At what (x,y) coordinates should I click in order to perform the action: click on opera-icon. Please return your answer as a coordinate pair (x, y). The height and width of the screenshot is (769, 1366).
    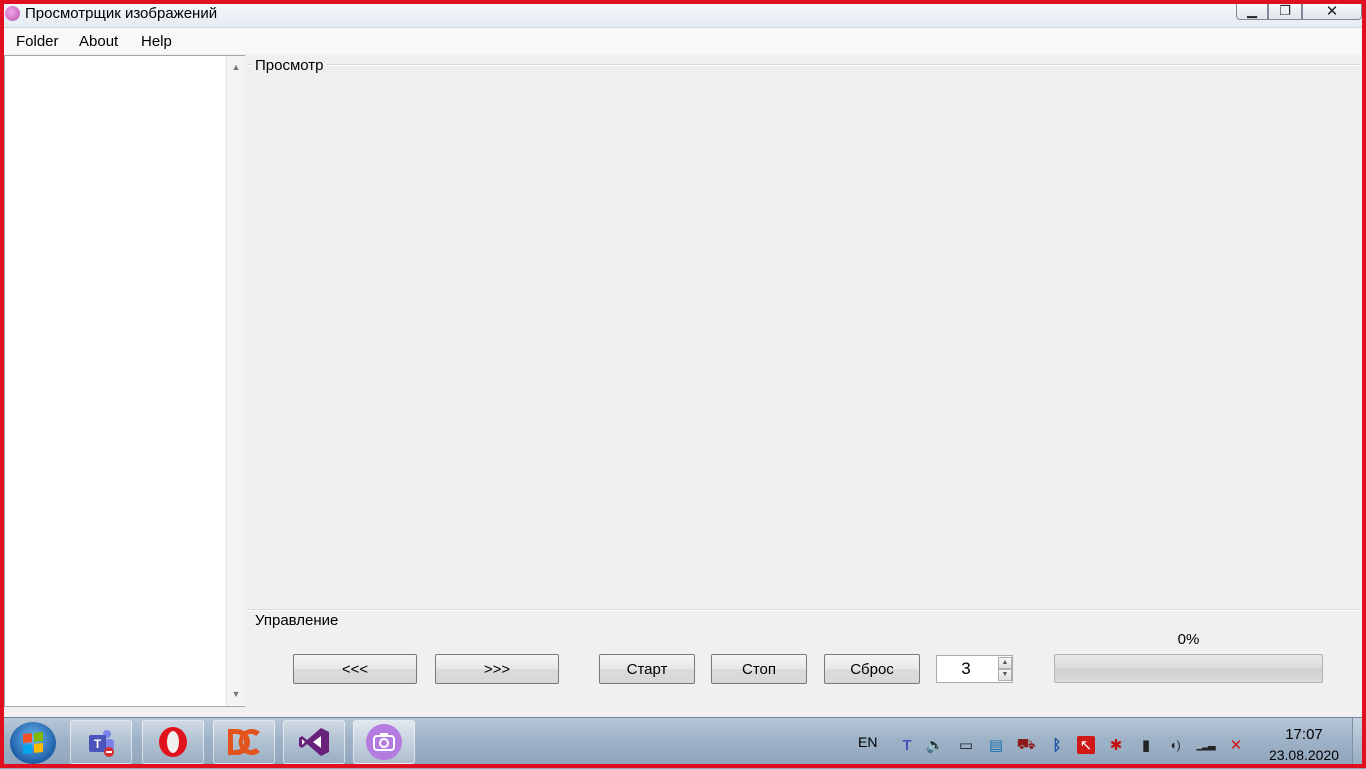
    Looking at the image, I should click on (173, 742).